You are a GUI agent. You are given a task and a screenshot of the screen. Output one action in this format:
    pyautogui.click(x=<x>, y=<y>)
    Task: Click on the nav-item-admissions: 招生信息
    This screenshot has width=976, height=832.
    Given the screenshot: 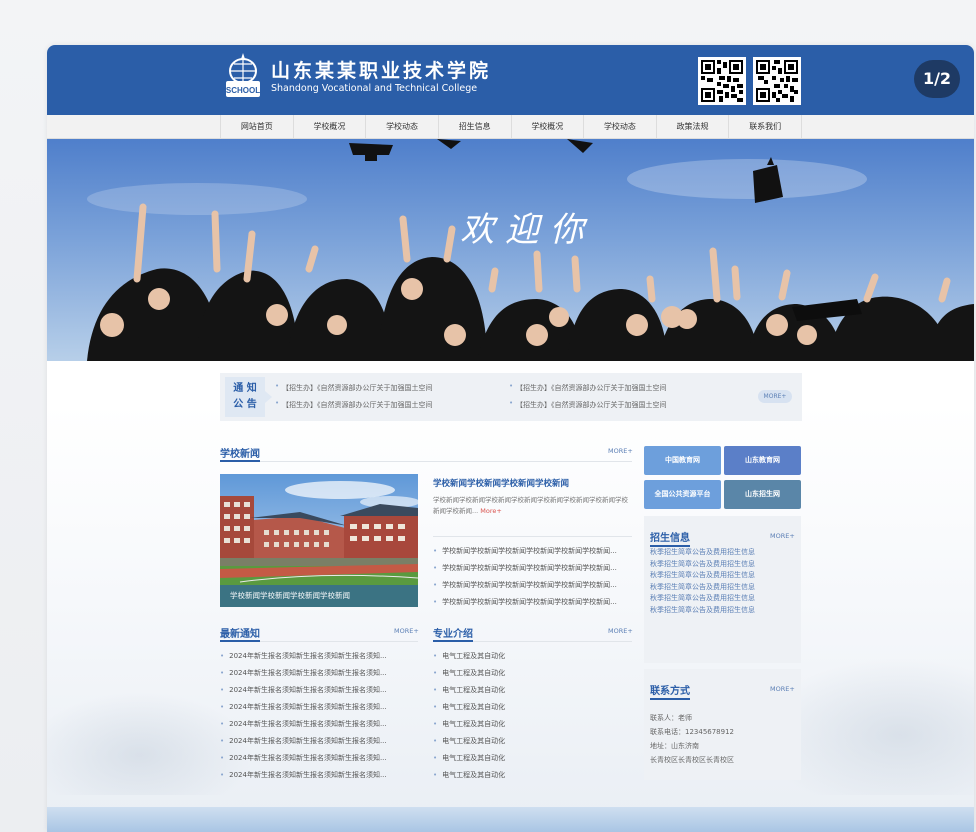 What is the action you would take?
    pyautogui.click(x=475, y=127)
    